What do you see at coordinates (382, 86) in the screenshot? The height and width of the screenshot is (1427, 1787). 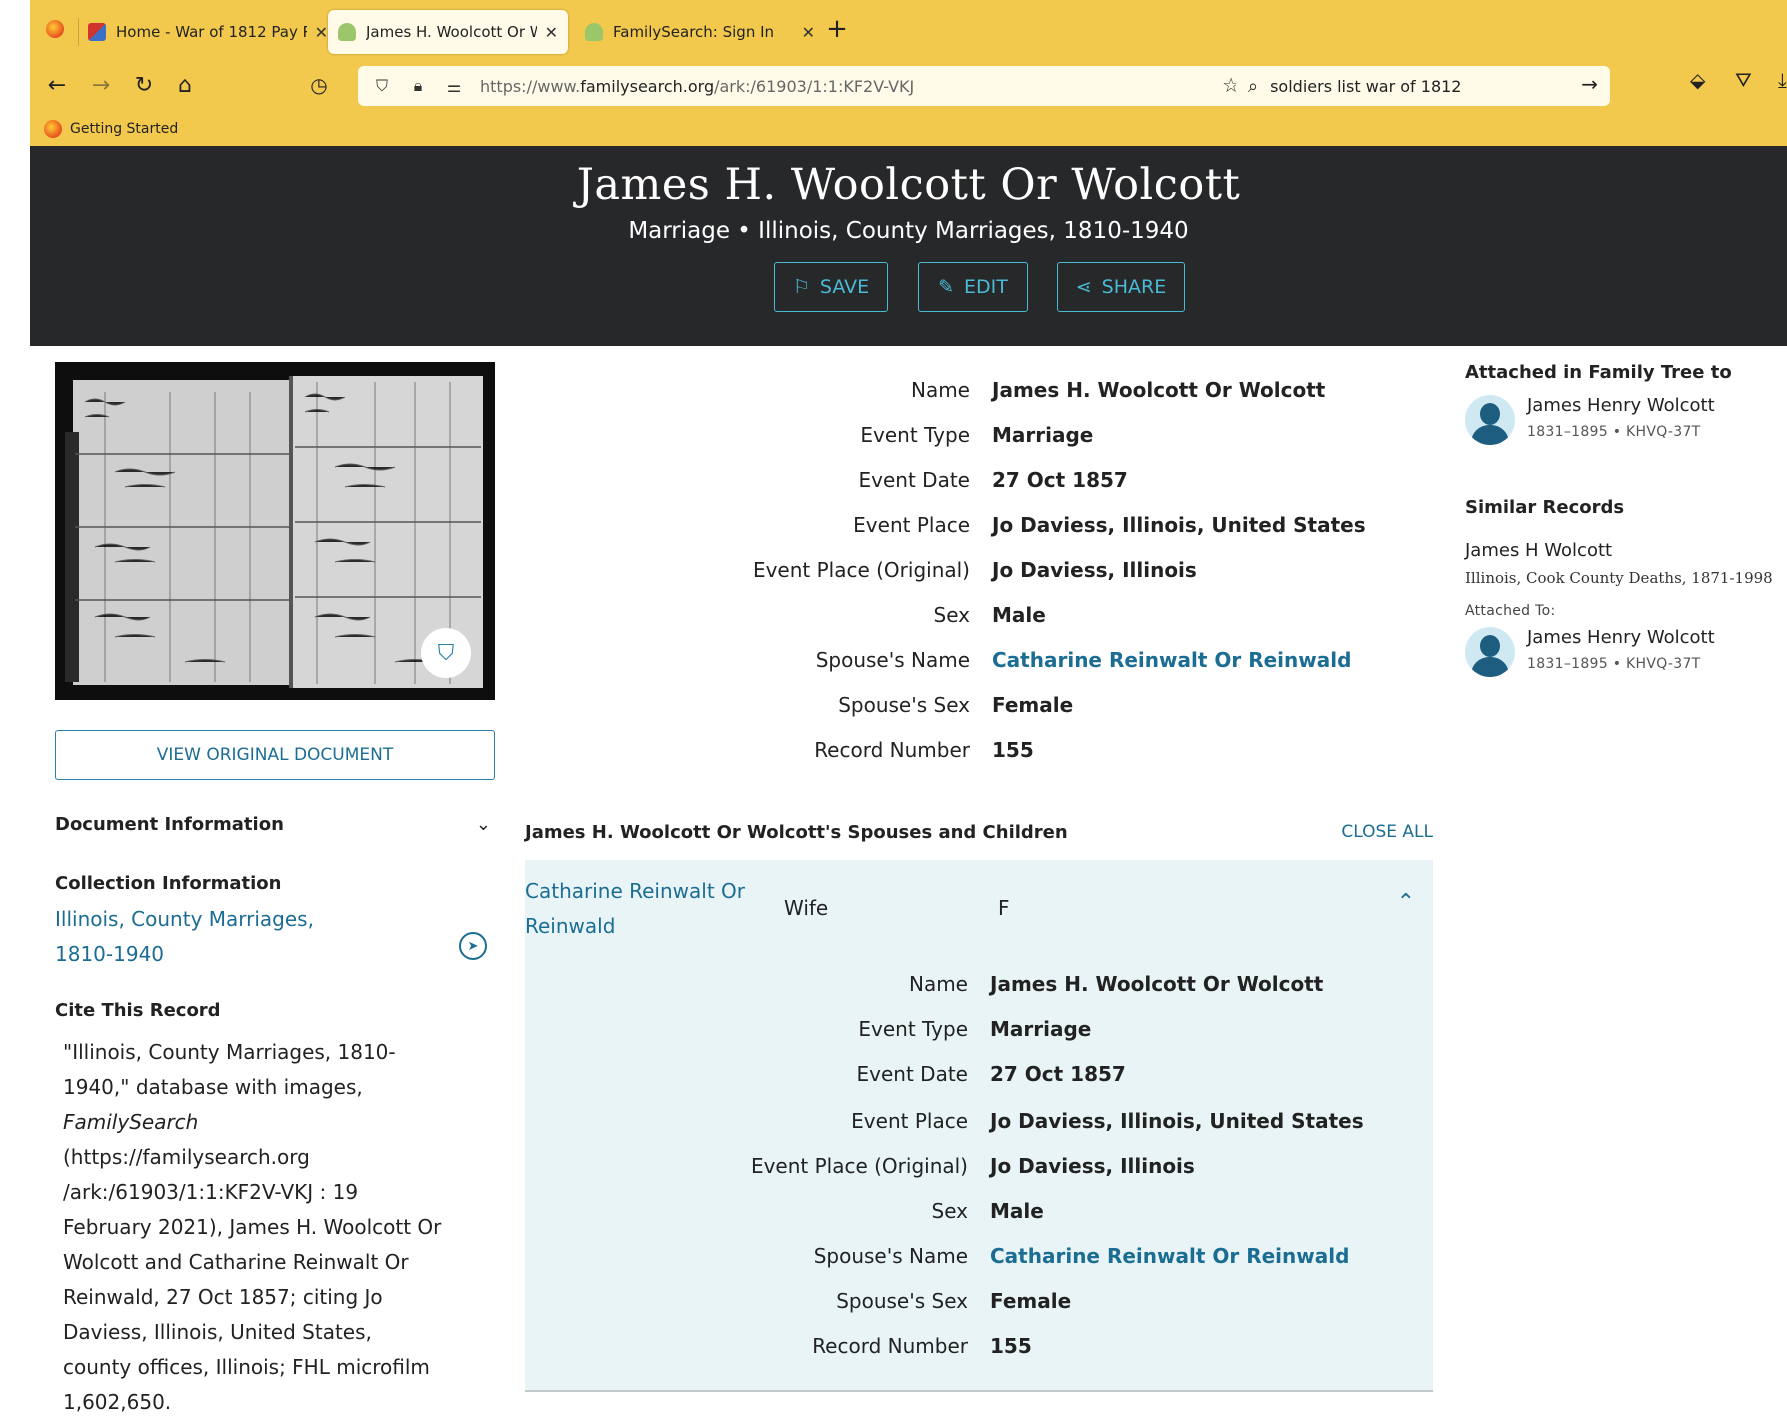 I see `tracking-shield-icon: ⛉` at bounding box center [382, 86].